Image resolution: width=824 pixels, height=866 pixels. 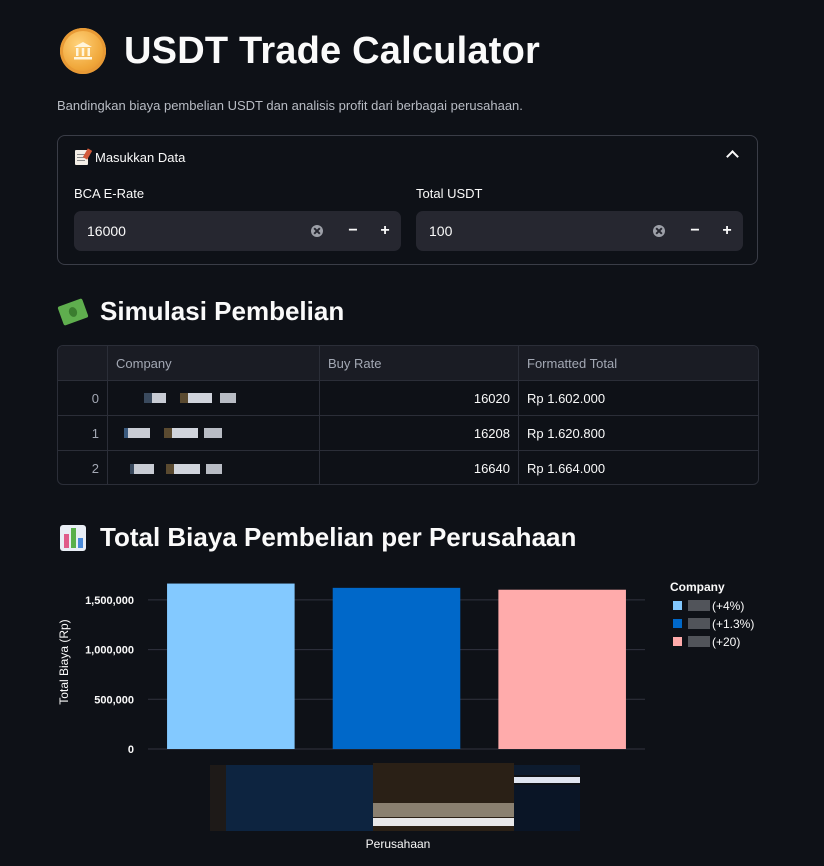 What do you see at coordinates (192, 231) in the screenshot?
I see `bca-erate-value: 16000` at bounding box center [192, 231].